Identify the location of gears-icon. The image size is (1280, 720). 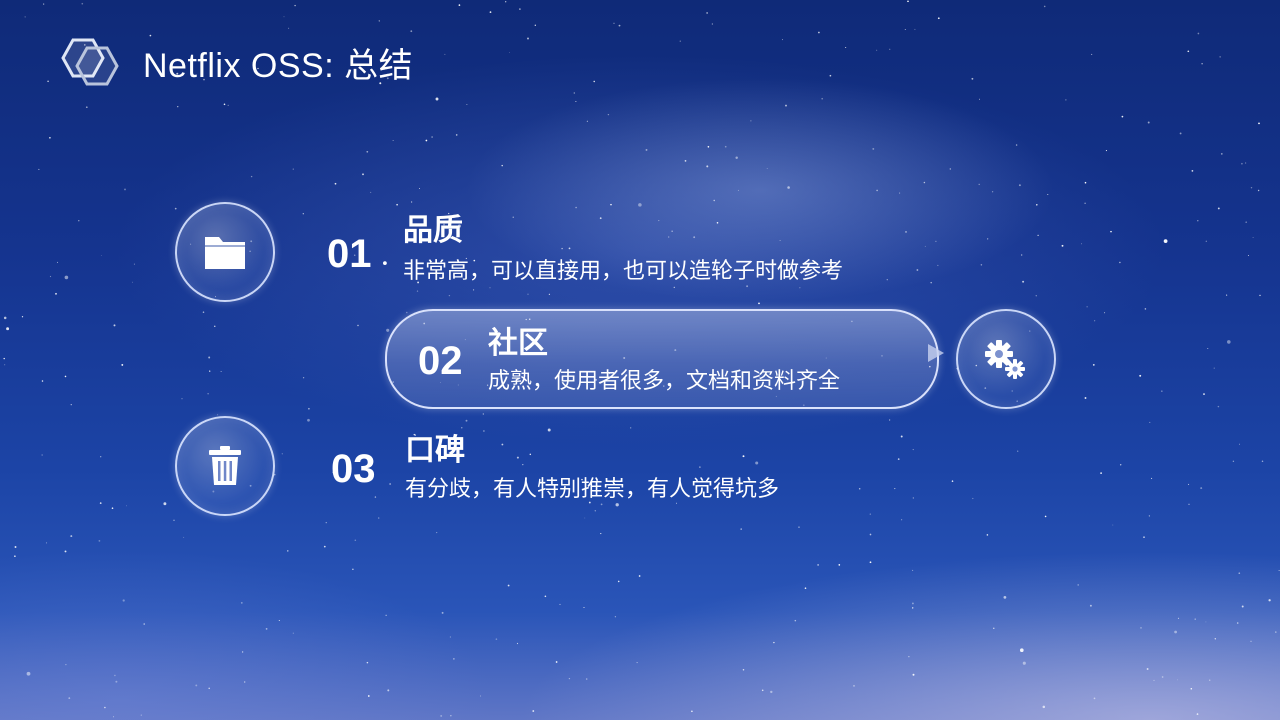
(1005, 359).